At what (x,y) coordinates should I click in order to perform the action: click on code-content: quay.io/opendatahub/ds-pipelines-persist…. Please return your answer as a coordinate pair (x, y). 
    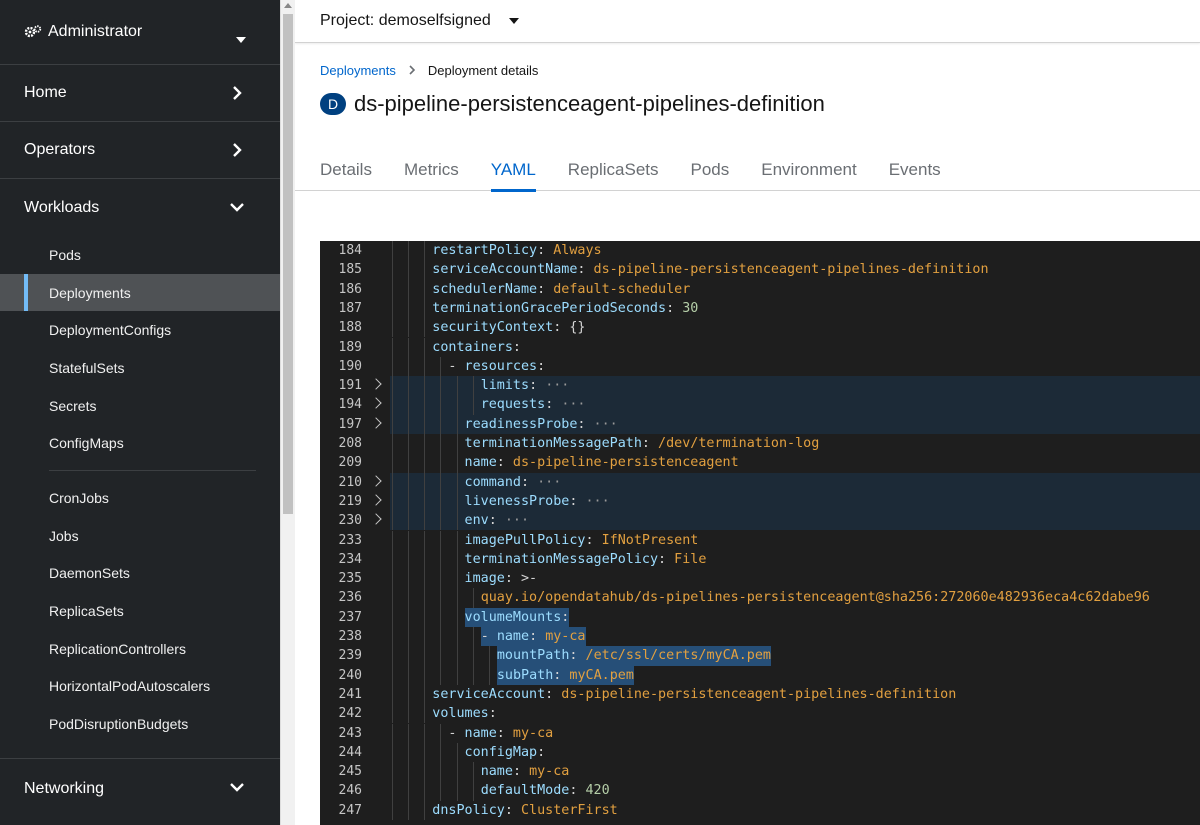
    Looking at the image, I should click on (795, 598).